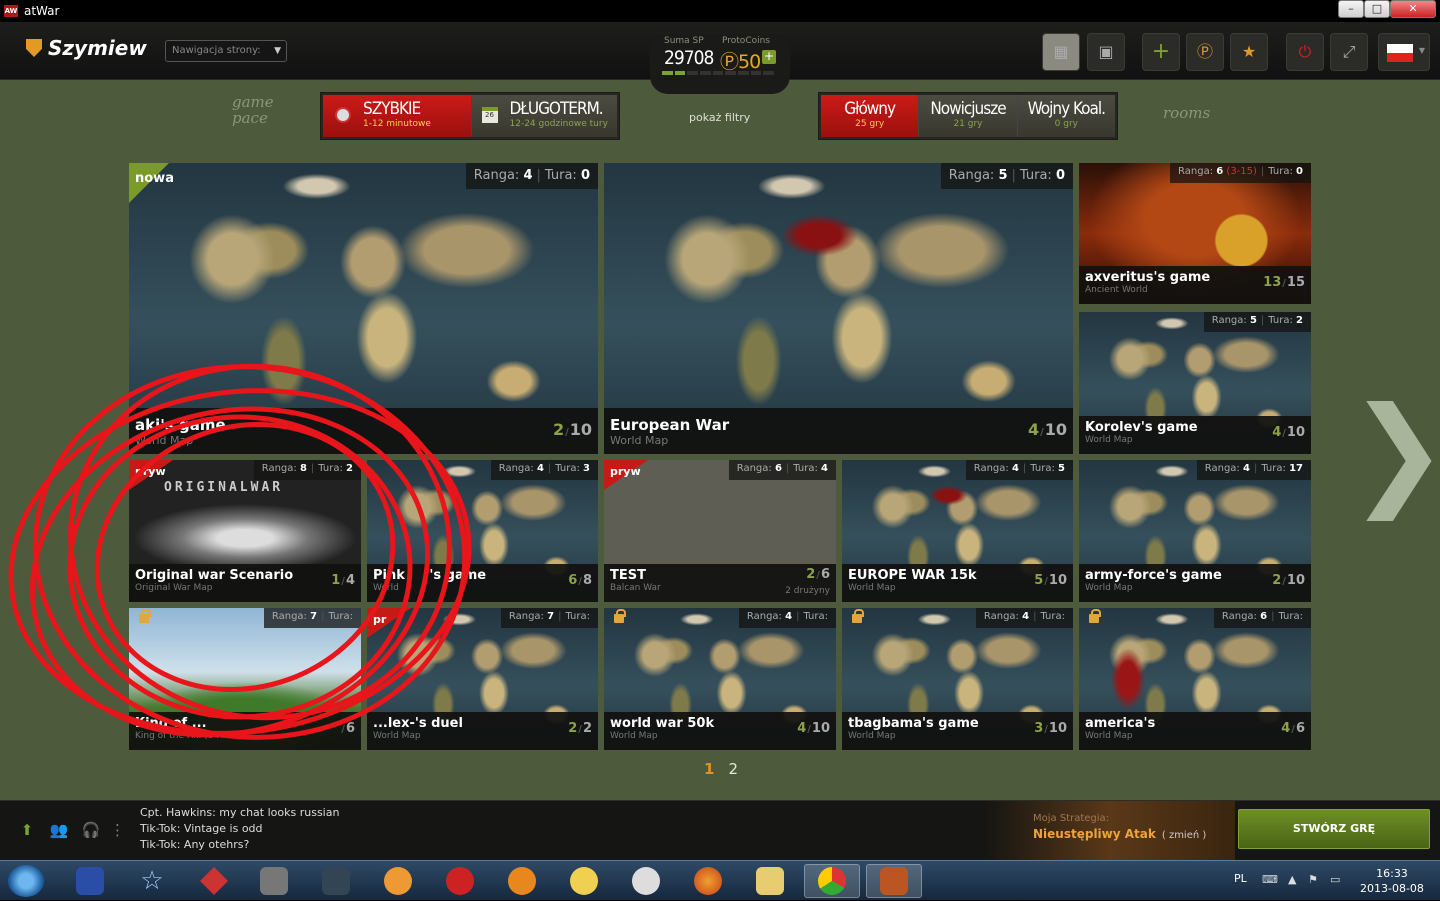  I want to click on room-coalition-tab: Wojny Koal. 0 gry, so click(1066, 116).